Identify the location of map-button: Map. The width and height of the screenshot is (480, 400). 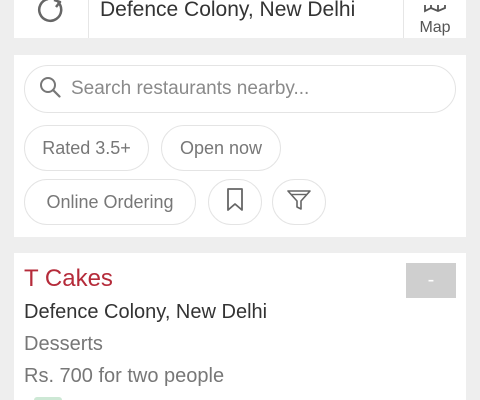
(434, 19).